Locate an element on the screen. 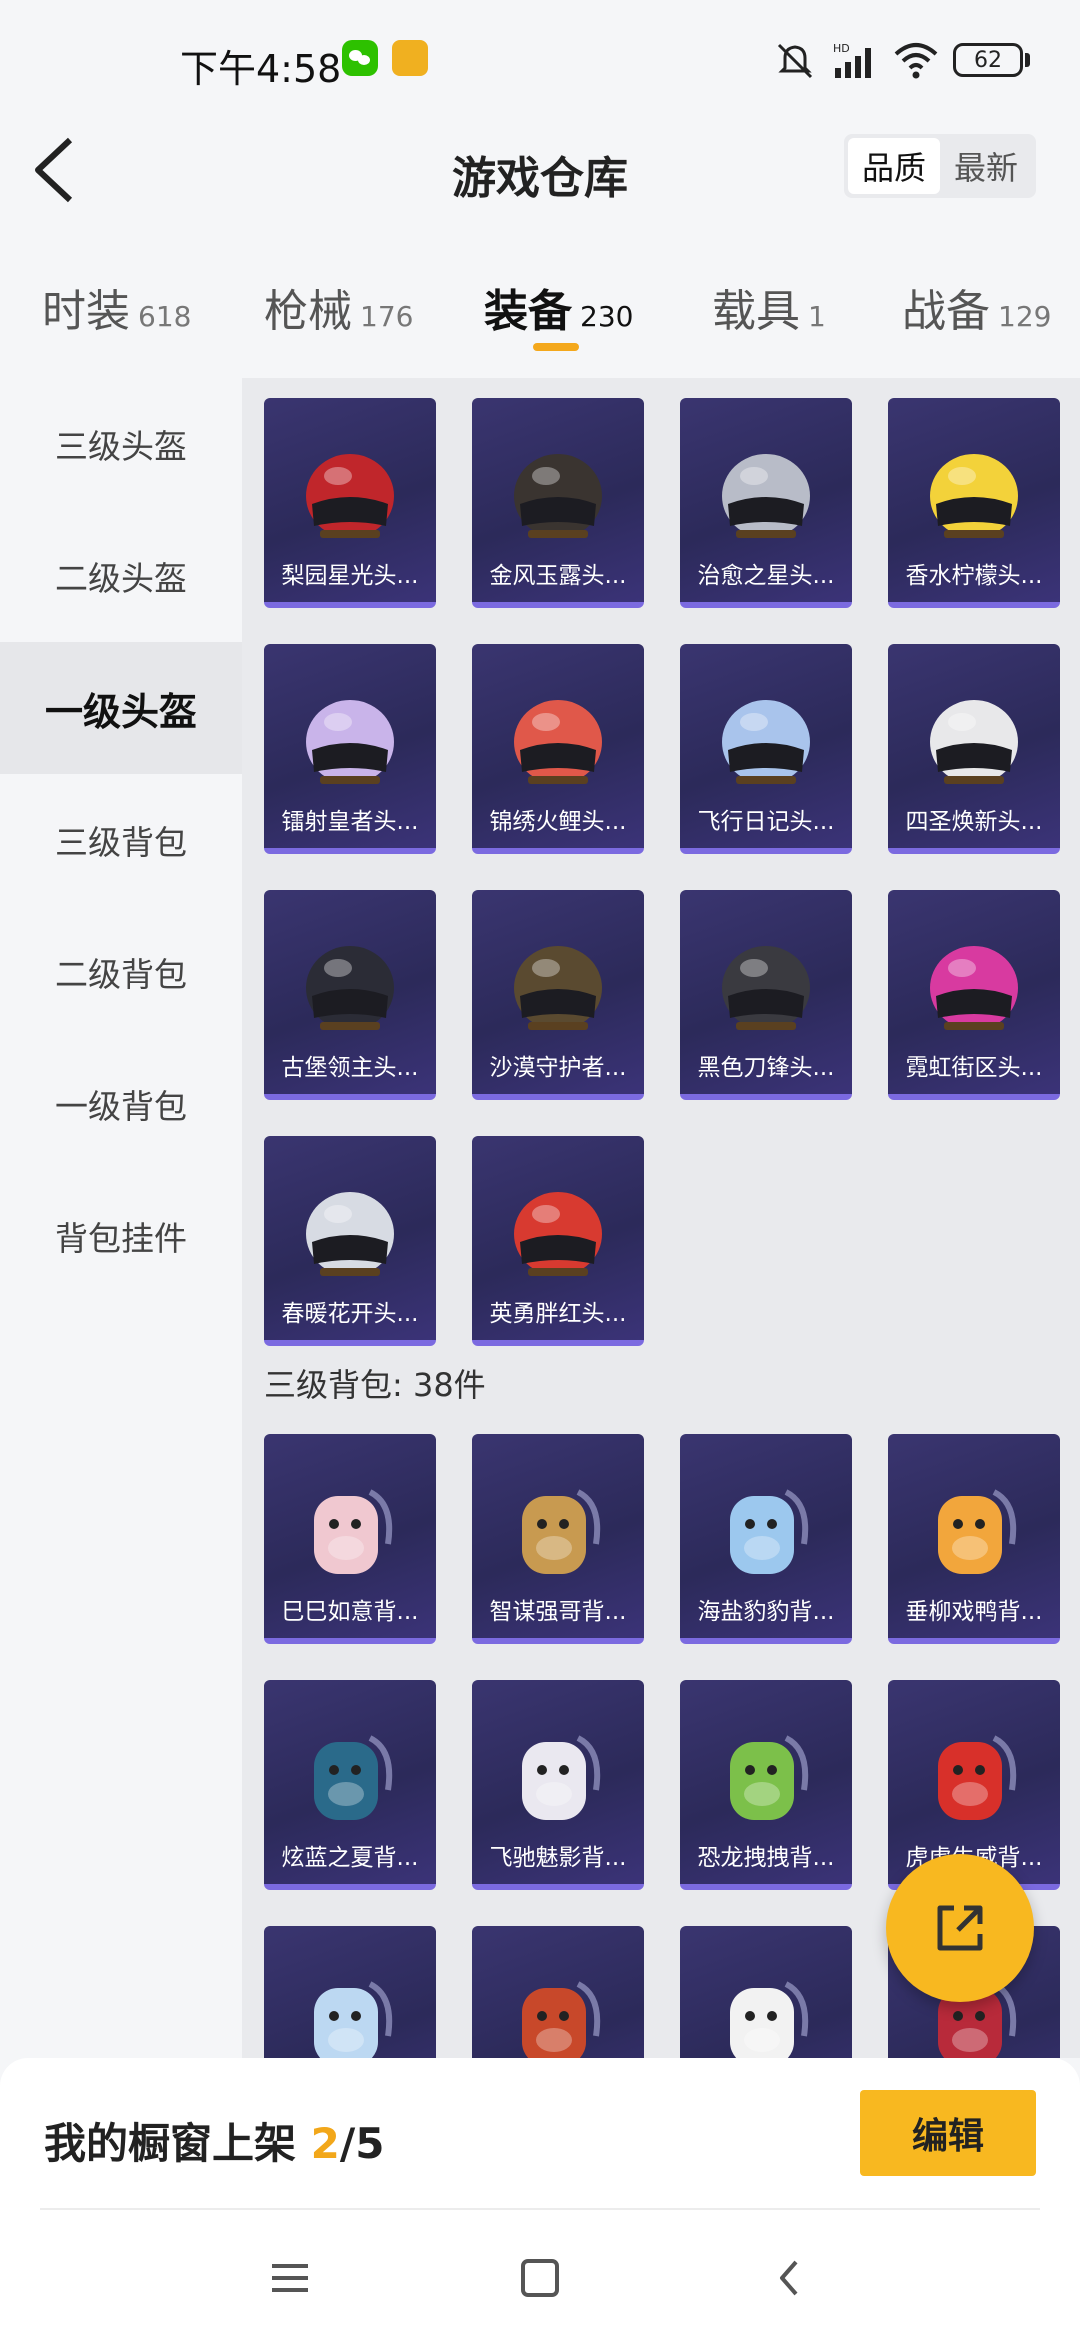 The width and height of the screenshot is (1080, 2340). tab-count: 129 is located at coordinates (1025, 316).